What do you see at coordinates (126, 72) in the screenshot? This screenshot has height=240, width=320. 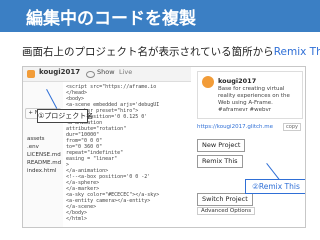 I see `live-label: Live` at bounding box center [126, 72].